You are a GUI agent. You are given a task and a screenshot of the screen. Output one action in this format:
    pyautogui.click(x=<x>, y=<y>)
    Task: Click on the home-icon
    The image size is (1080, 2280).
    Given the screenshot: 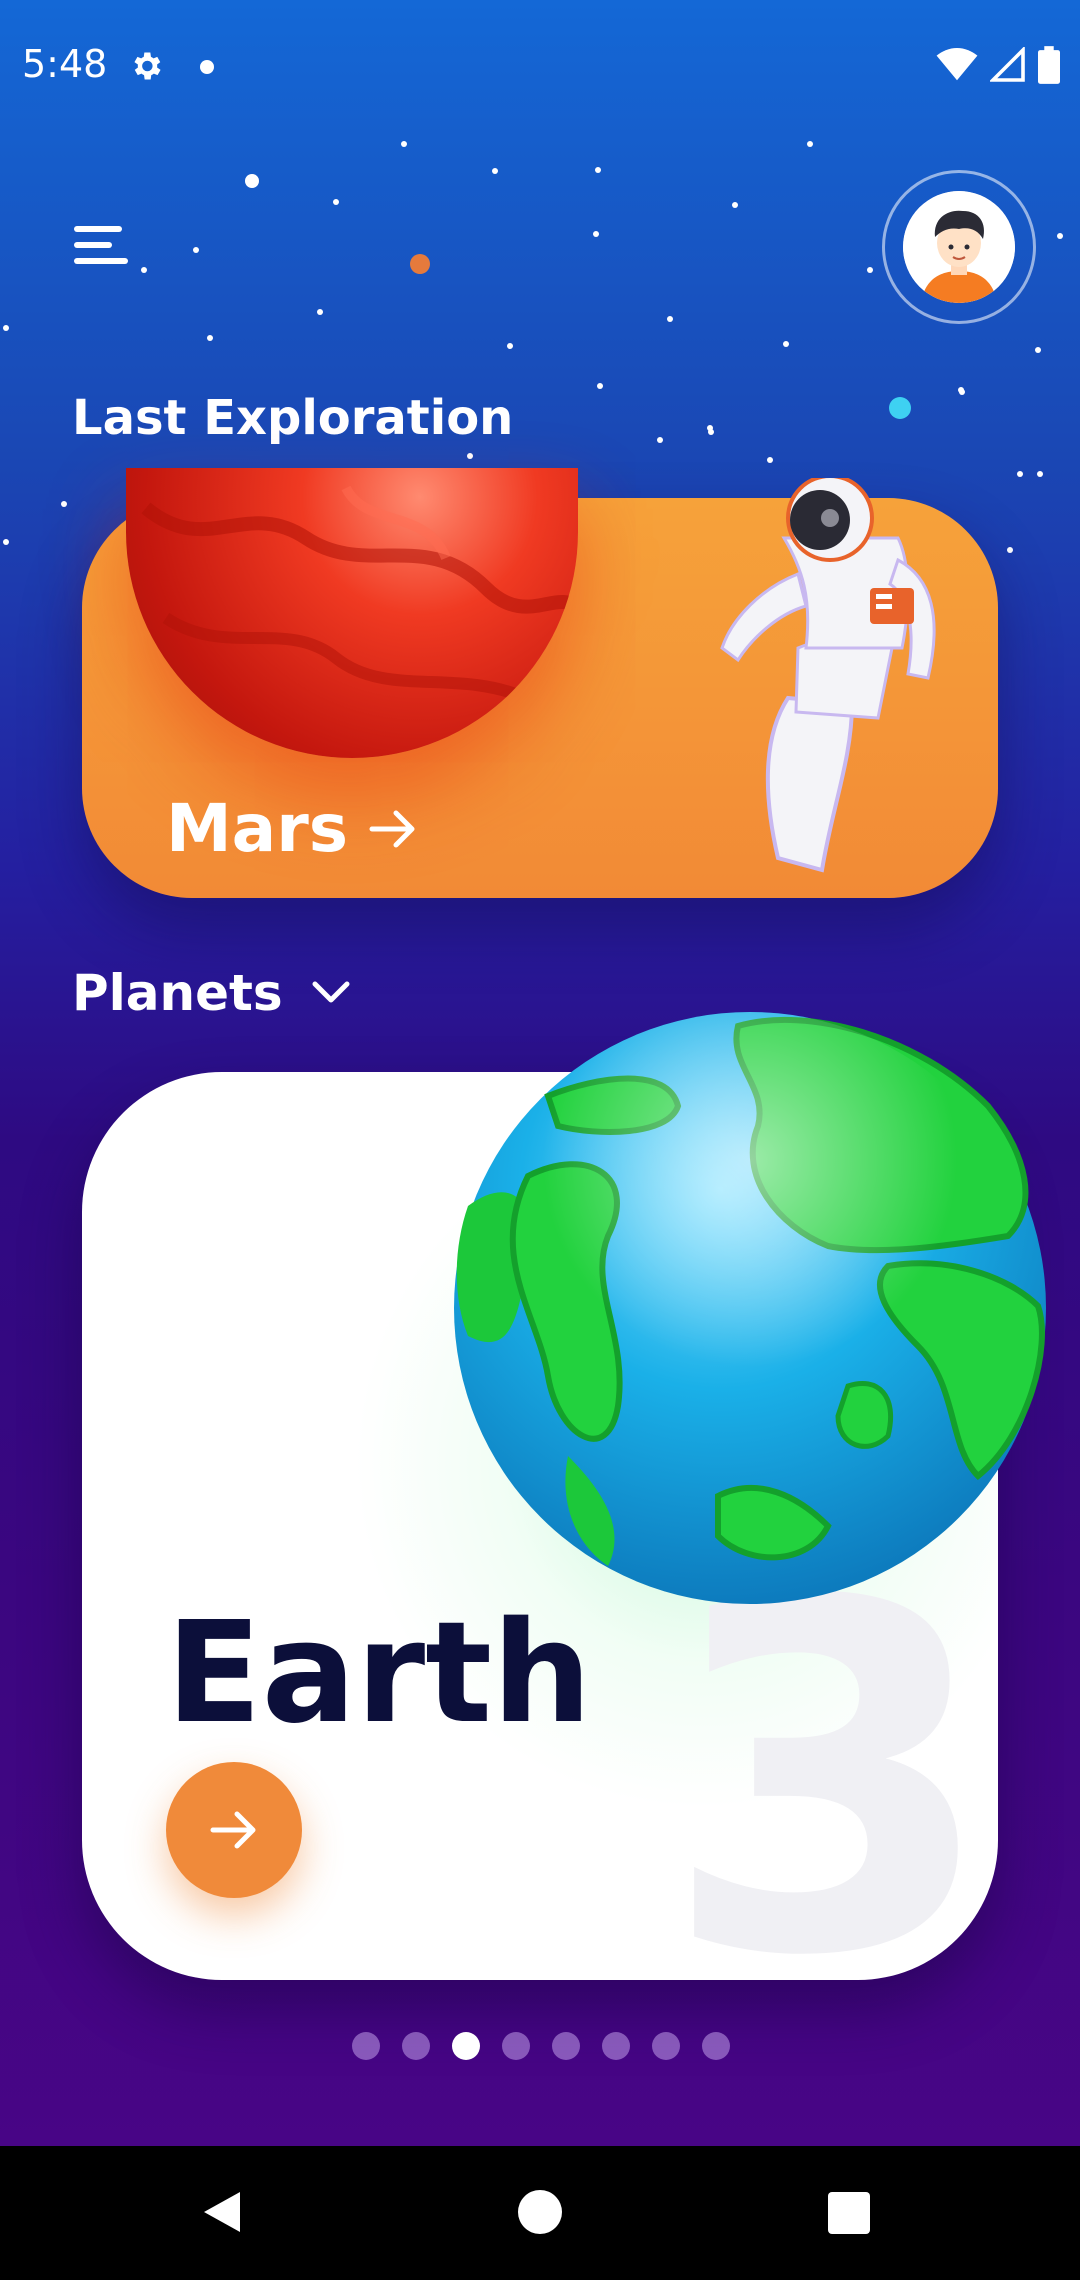 What is the action you would take?
    pyautogui.click(x=540, y=2212)
    